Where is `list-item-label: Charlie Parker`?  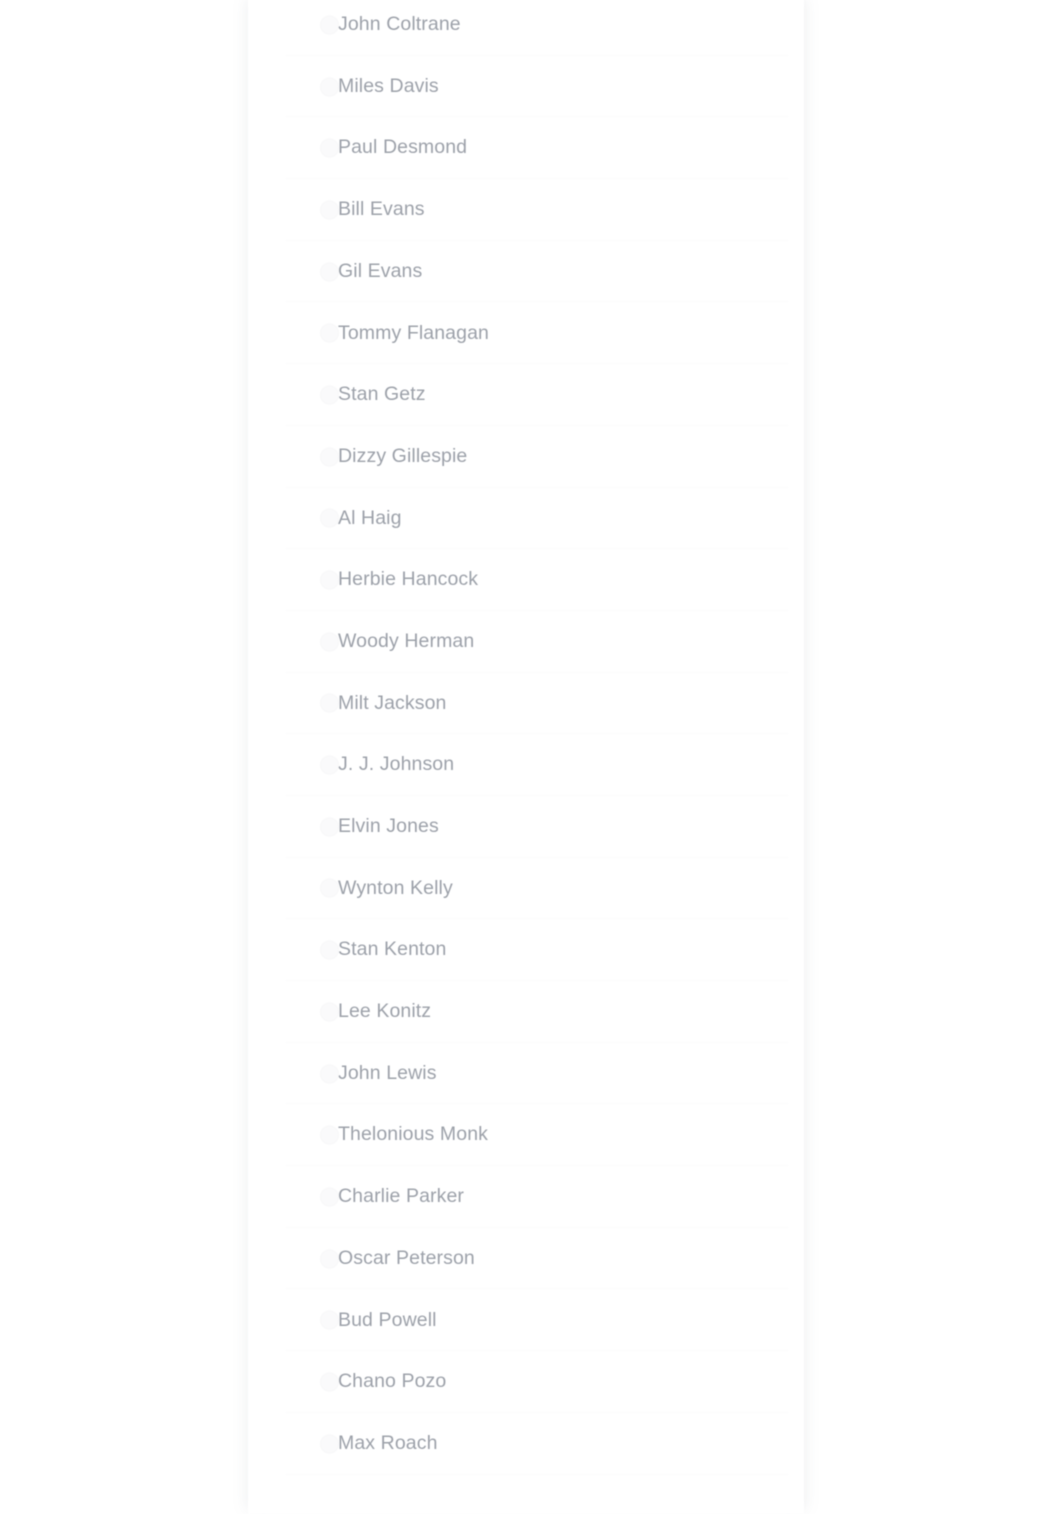
list-item-label: Charlie Parker is located at coordinates (401, 1196).